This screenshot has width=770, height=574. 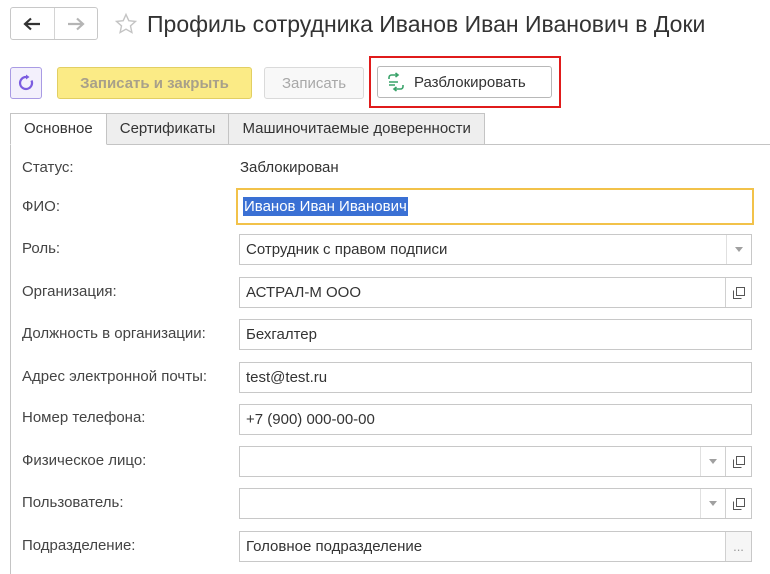 What do you see at coordinates (41, 206) in the screenshot?
I see `fio-label: ФИО:` at bounding box center [41, 206].